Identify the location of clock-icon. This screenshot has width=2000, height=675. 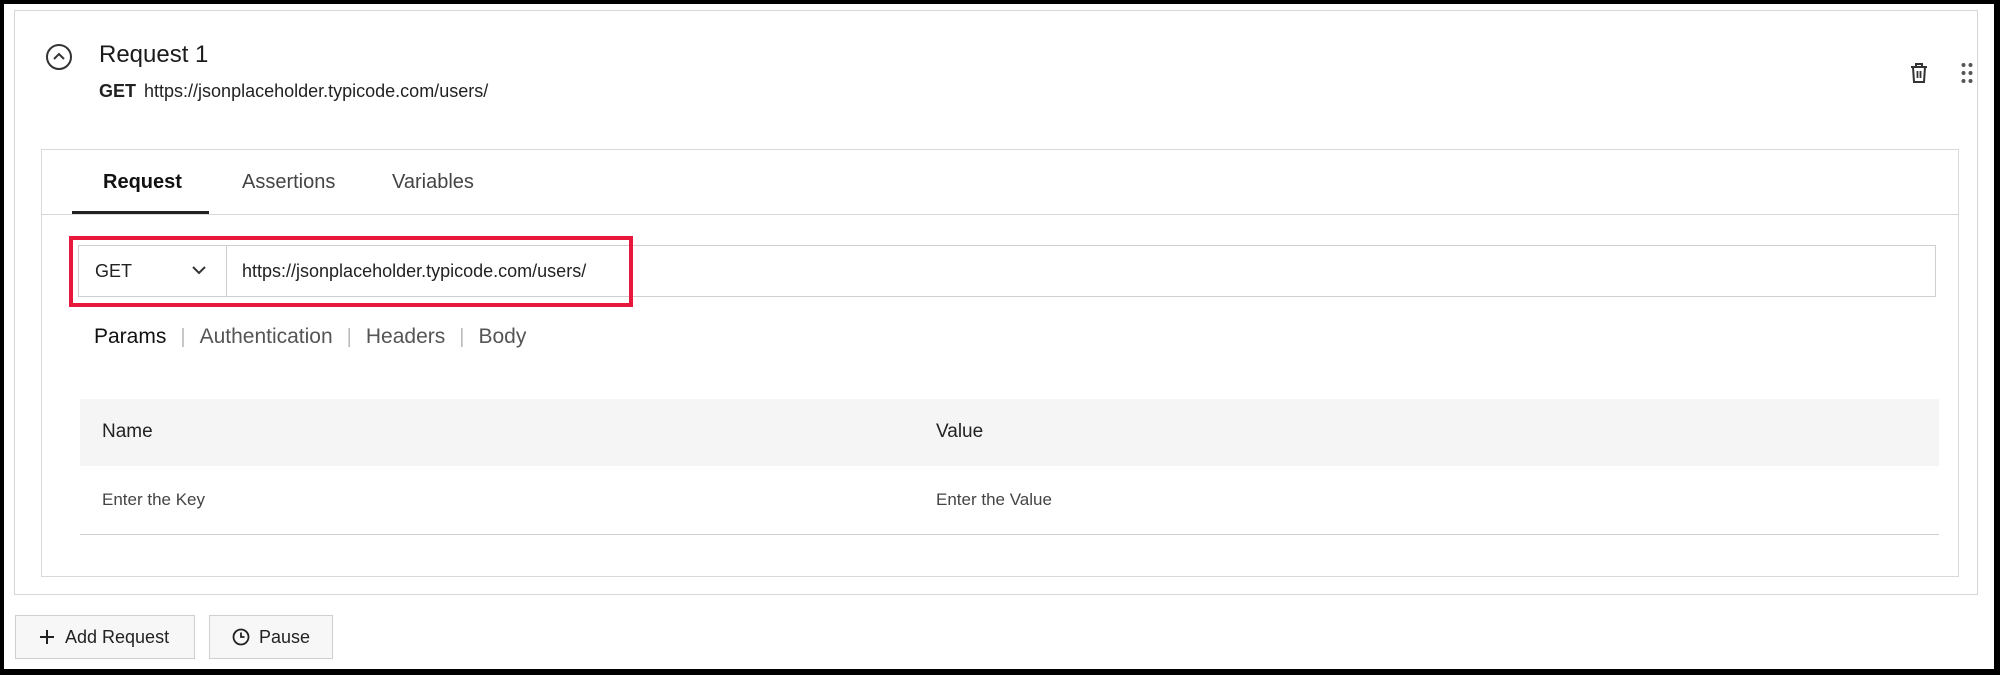
(241, 637).